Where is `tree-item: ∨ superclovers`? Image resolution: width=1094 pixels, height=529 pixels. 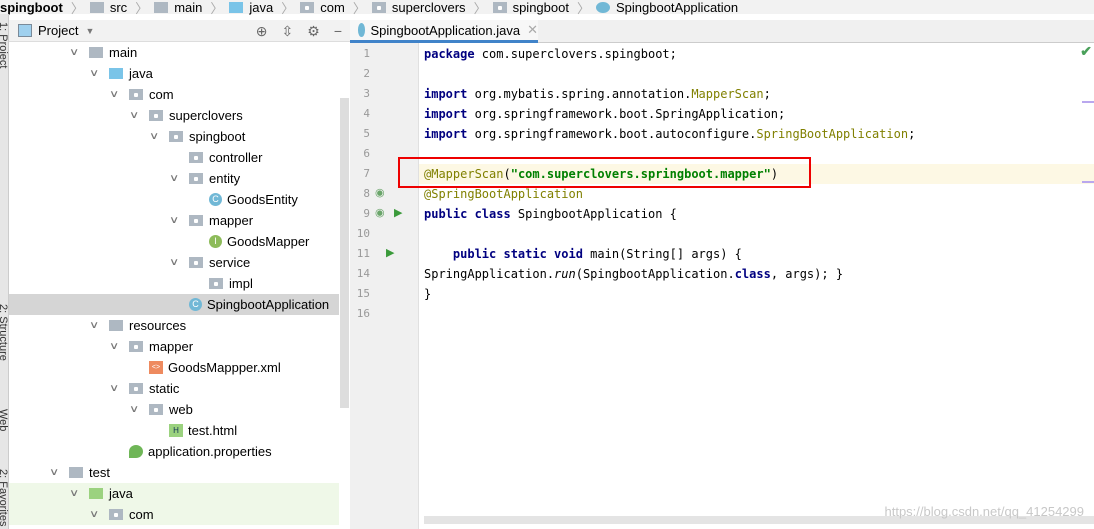
tree-item: ∨ superclovers is located at coordinates (174, 115).